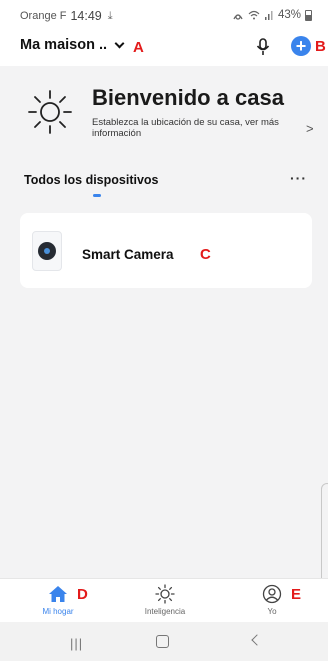 The height and width of the screenshot is (661, 328). Describe the element at coordinates (64, 45) in the screenshot. I see `home-name-label: Ma maison ..` at that location.